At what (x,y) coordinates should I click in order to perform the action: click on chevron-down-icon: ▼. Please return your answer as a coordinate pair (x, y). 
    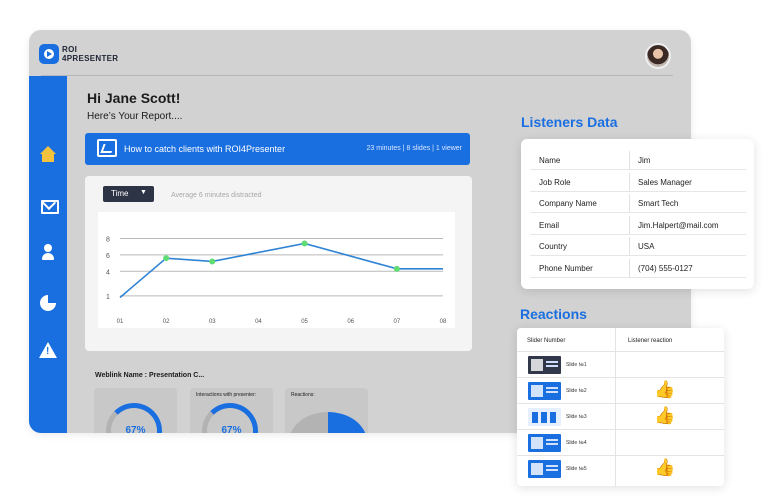
    Looking at the image, I should click on (143, 192).